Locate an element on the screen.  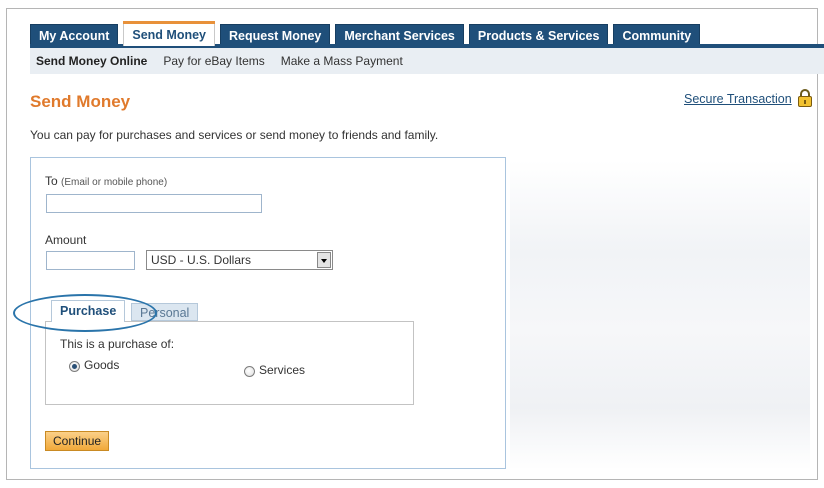
goods-label: Goods is located at coordinates (101, 365).